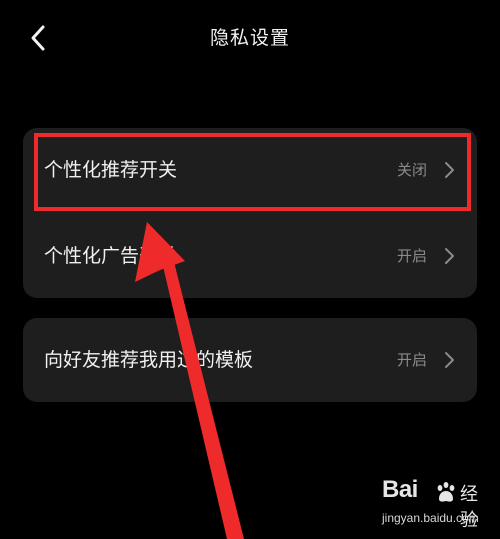  What do you see at coordinates (400, 489) in the screenshot?
I see `watermark-logo-text: Bai` at bounding box center [400, 489].